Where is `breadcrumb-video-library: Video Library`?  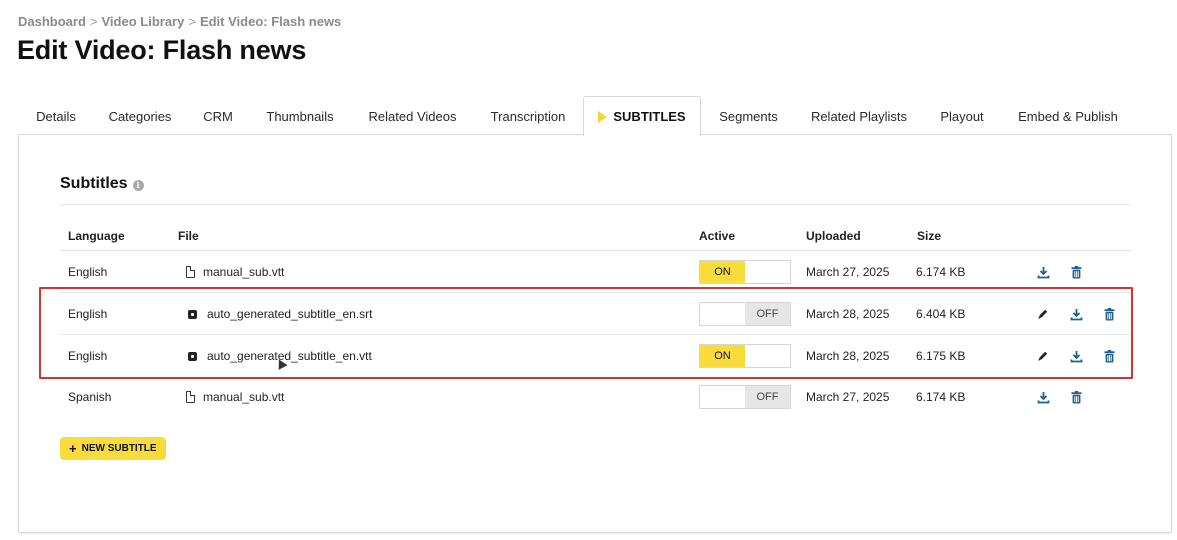
breadcrumb-video-library: Video Library is located at coordinates (143, 21).